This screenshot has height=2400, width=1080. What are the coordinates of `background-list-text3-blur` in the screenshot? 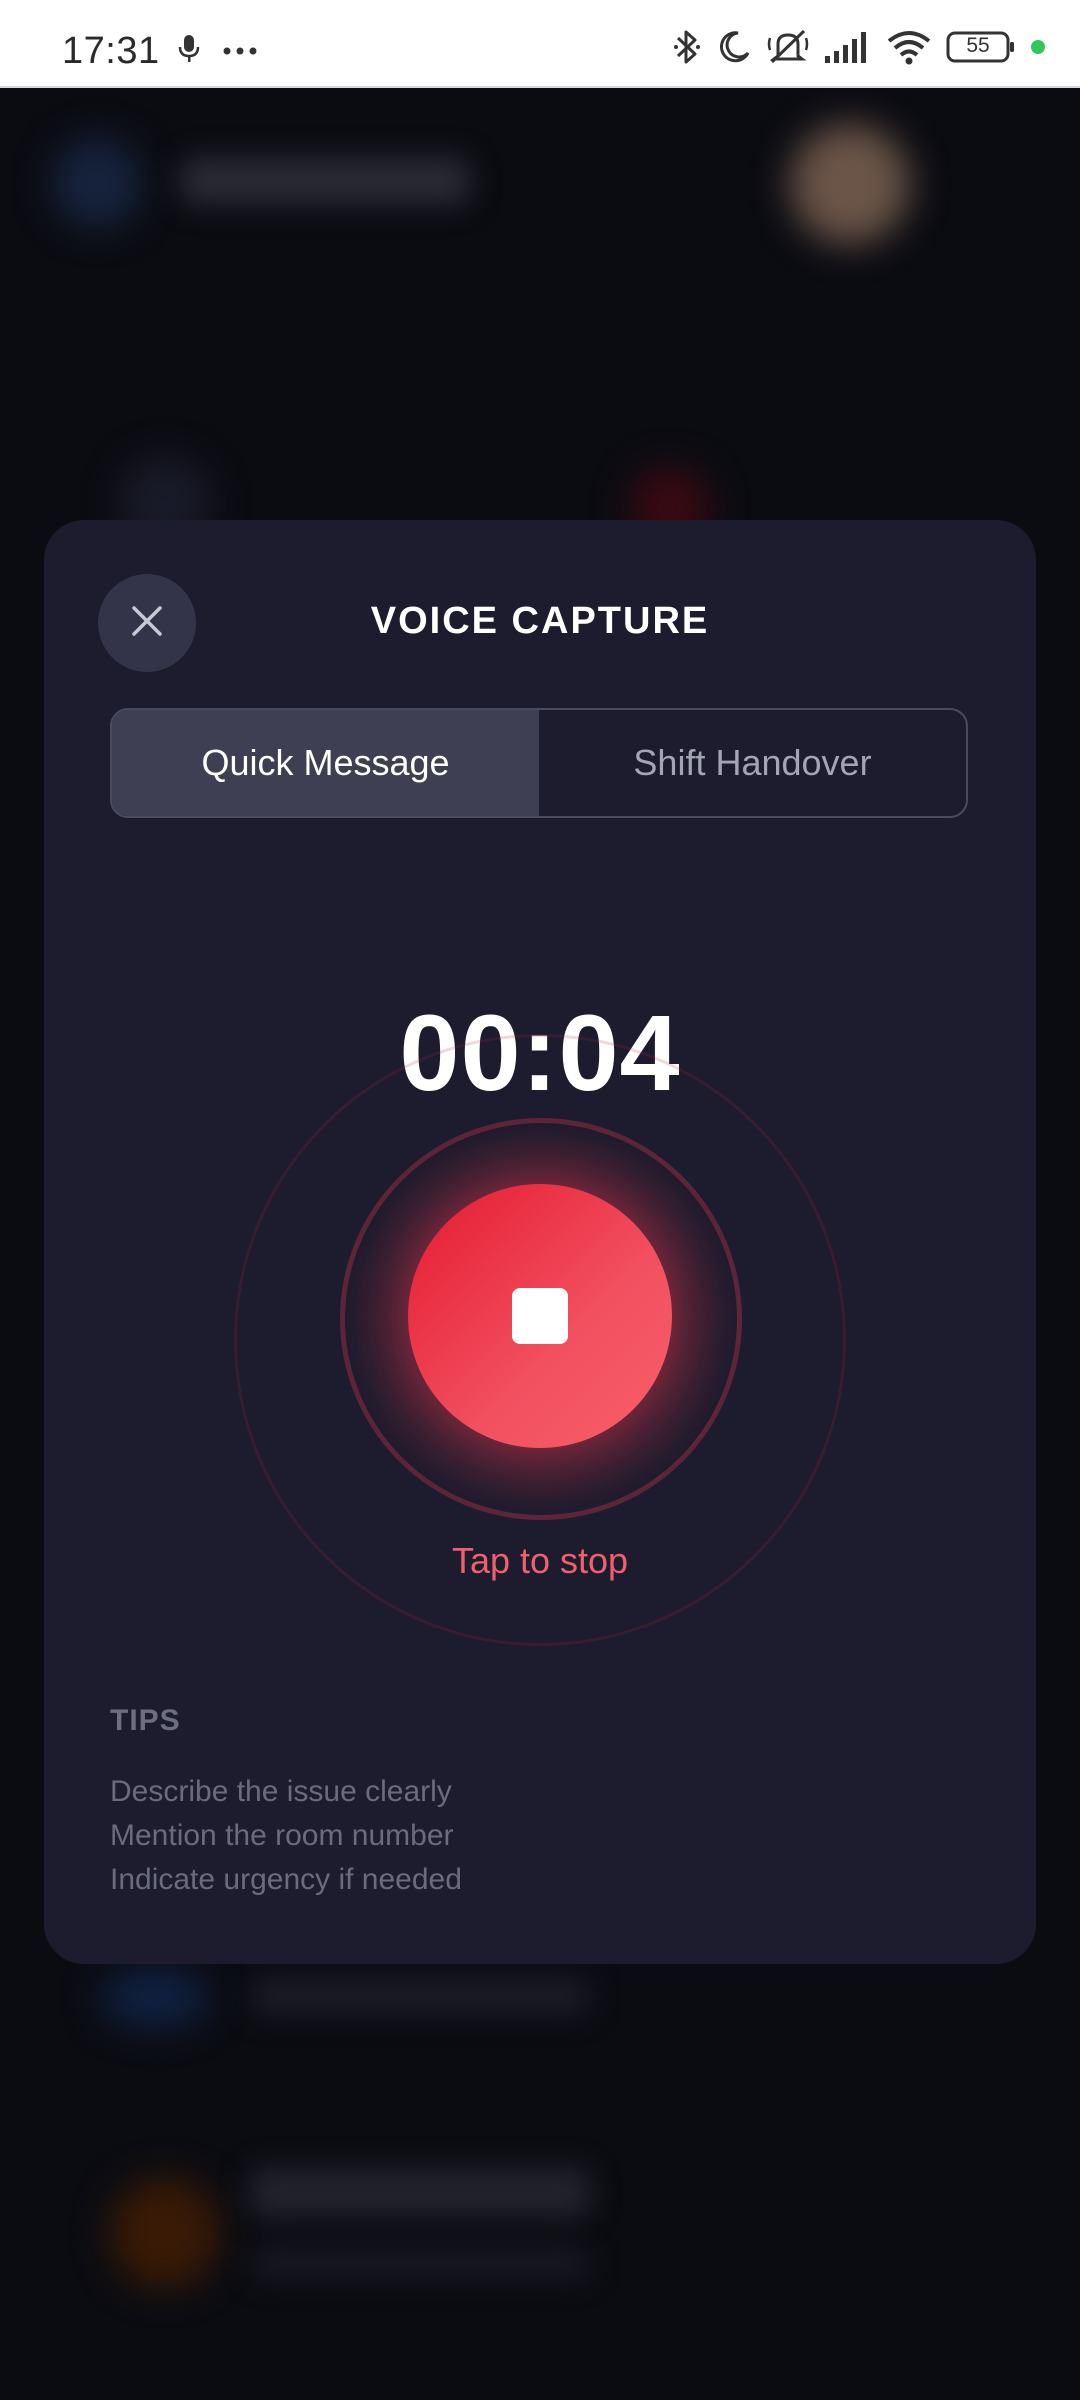 It's located at (420, 2263).